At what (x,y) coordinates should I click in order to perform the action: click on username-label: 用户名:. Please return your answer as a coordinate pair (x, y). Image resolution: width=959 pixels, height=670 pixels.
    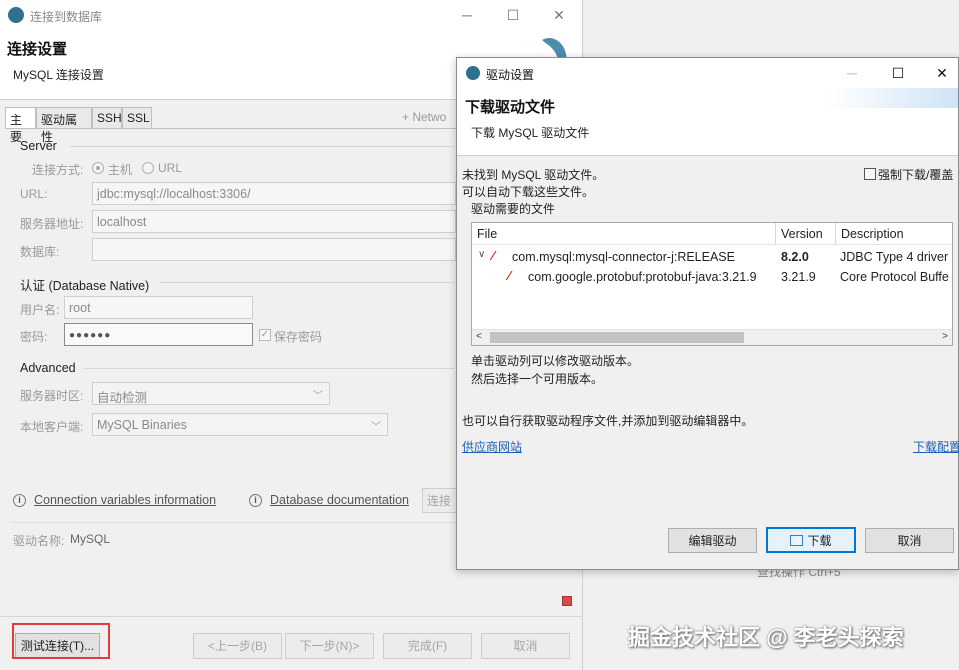
    Looking at the image, I should click on (40, 310).